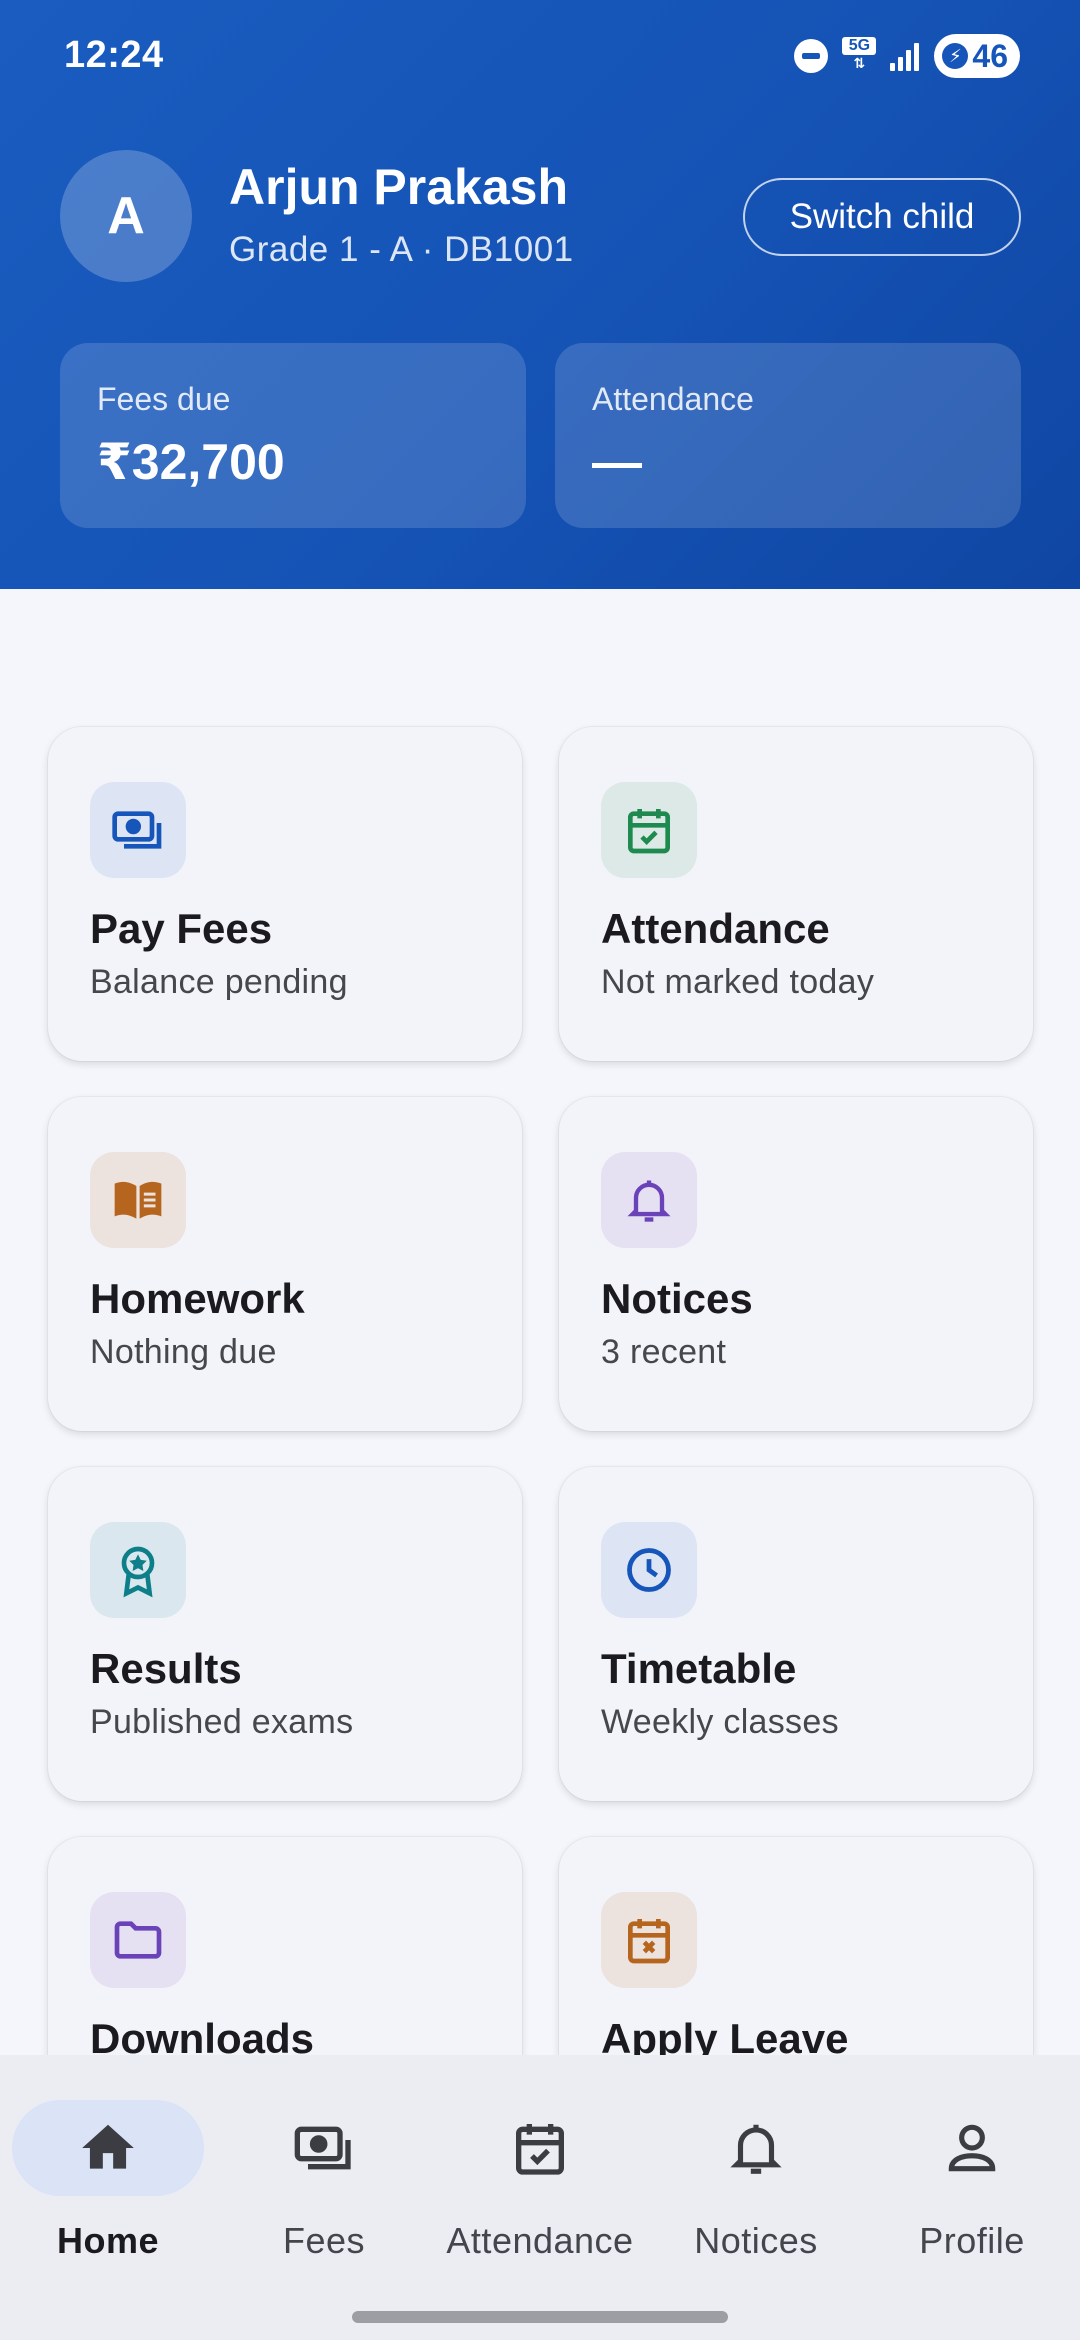 The width and height of the screenshot is (1080, 2340). What do you see at coordinates (756, 2190) in the screenshot?
I see `nav-notices: Notices` at bounding box center [756, 2190].